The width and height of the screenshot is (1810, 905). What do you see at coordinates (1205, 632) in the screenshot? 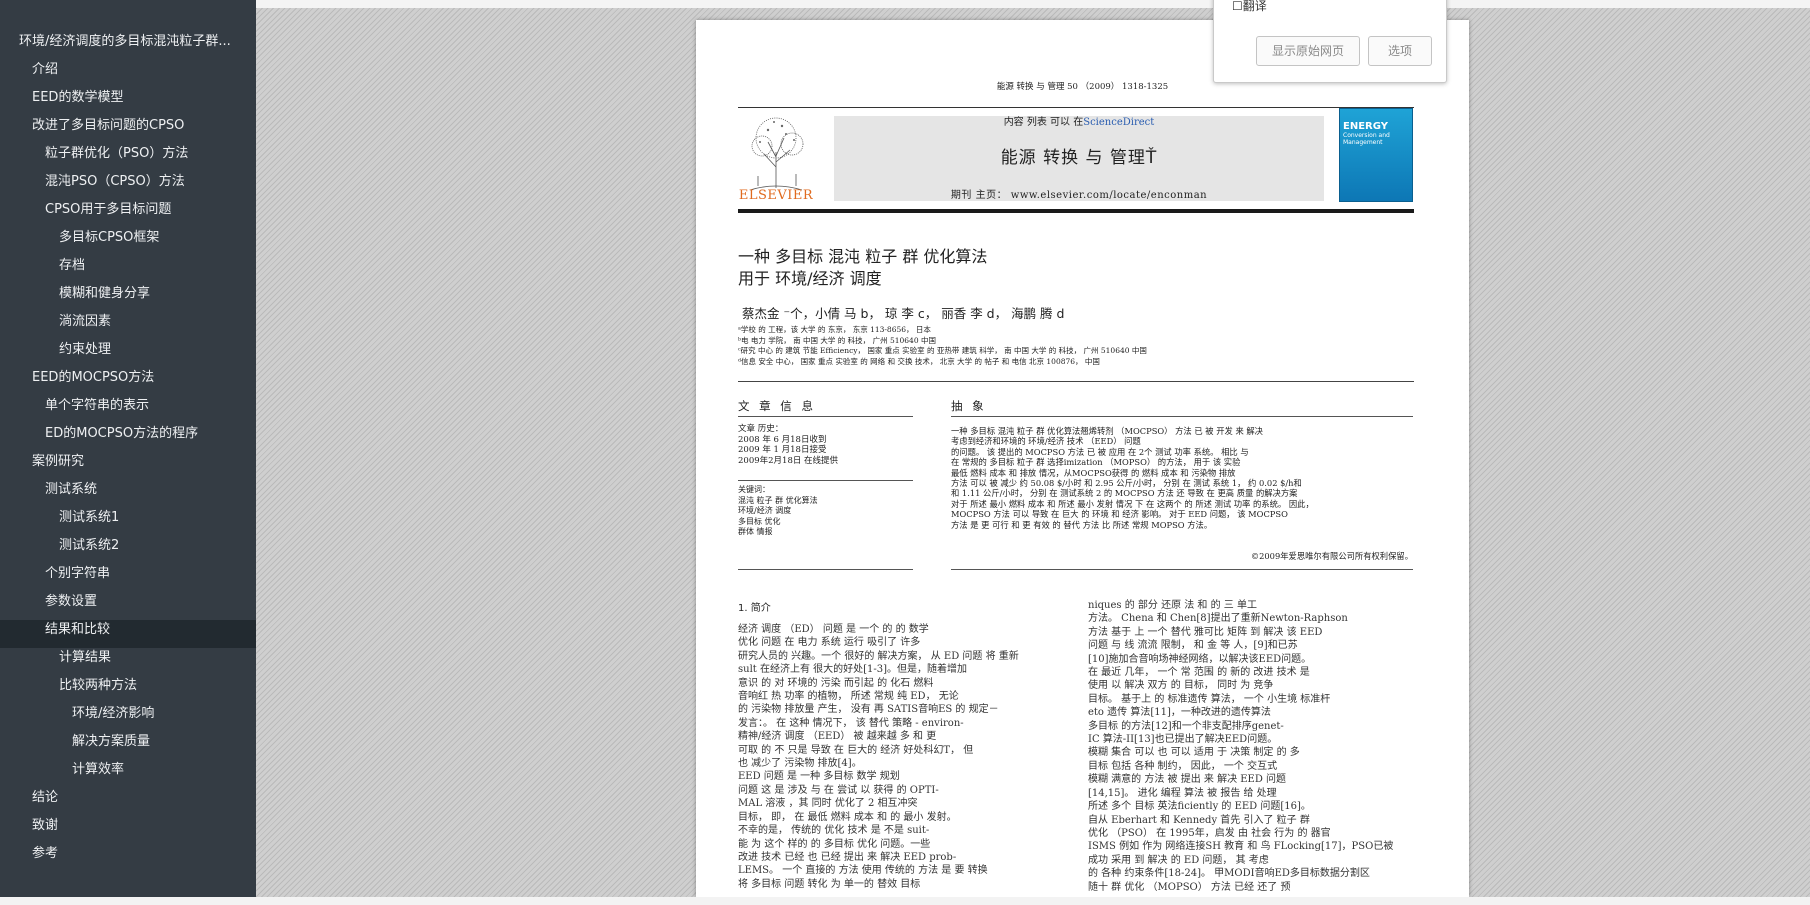
I see `body-line: 方法 基于 上 一个 替代 雅可比 矩阵 到 解决 该 EED` at bounding box center [1205, 632].